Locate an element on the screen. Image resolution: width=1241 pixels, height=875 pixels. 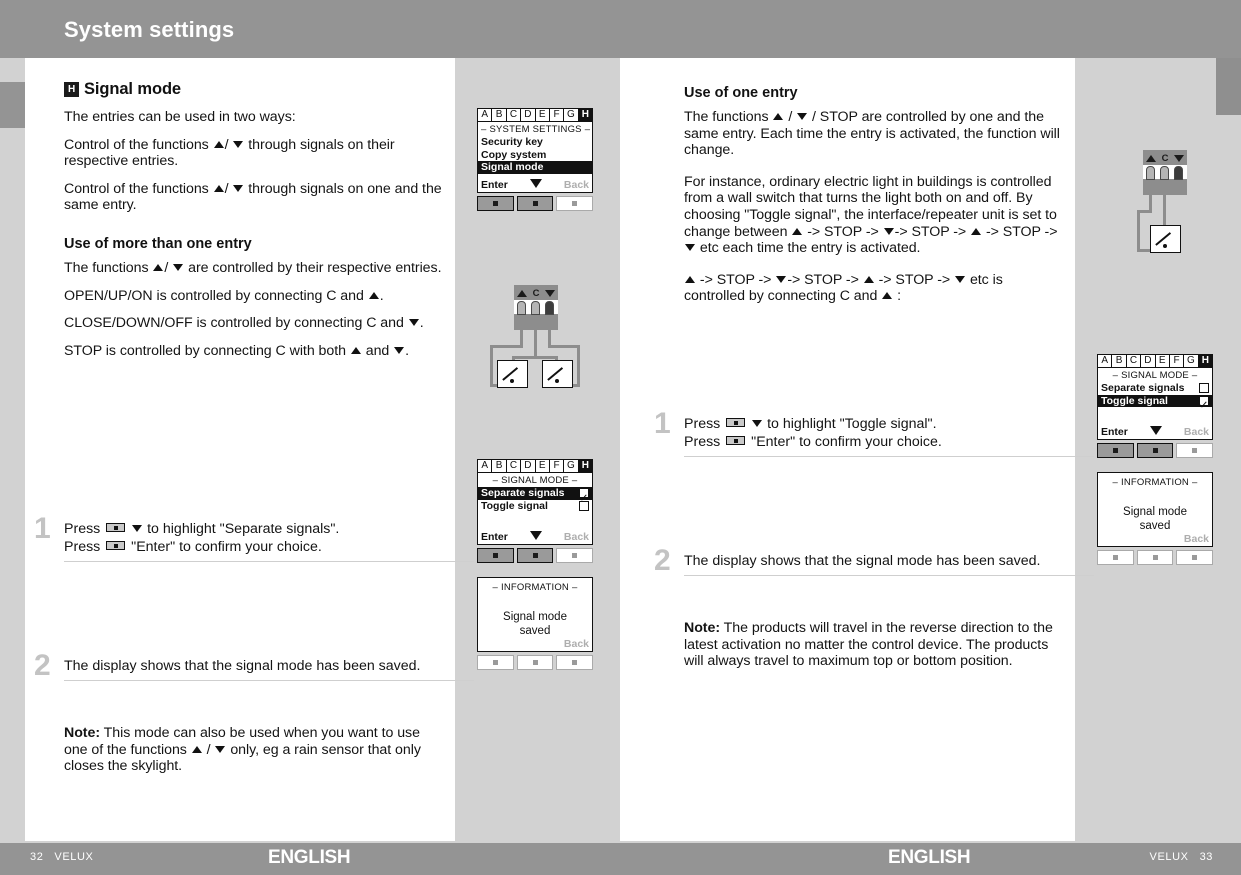
socket-c is located at coordinates (1164, 173).